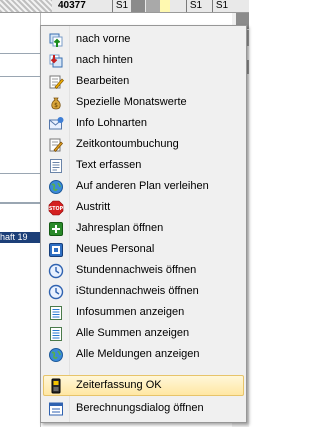 Image resolution: width=320 pixels, height=427 pixels. Describe the element at coordinates (119, 385) in the screenshot. I see `menu-item-label: Zeiterfassung OK` at that location.